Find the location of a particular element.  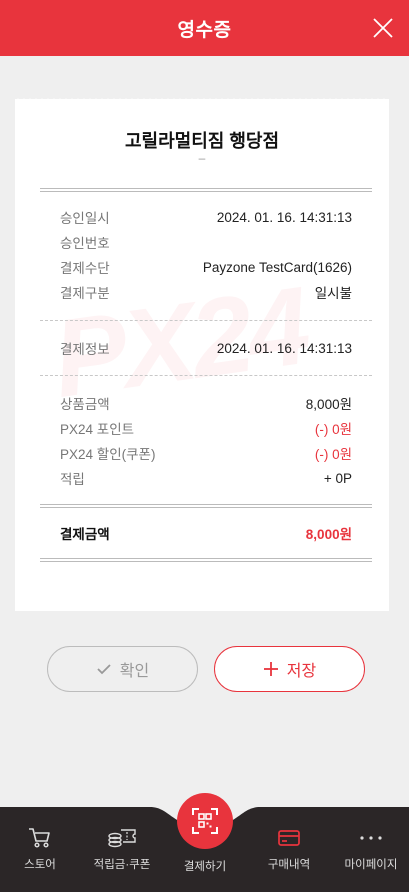

row-product-amount: 상품금액 8,000원 is located at coordinates (206, 403).